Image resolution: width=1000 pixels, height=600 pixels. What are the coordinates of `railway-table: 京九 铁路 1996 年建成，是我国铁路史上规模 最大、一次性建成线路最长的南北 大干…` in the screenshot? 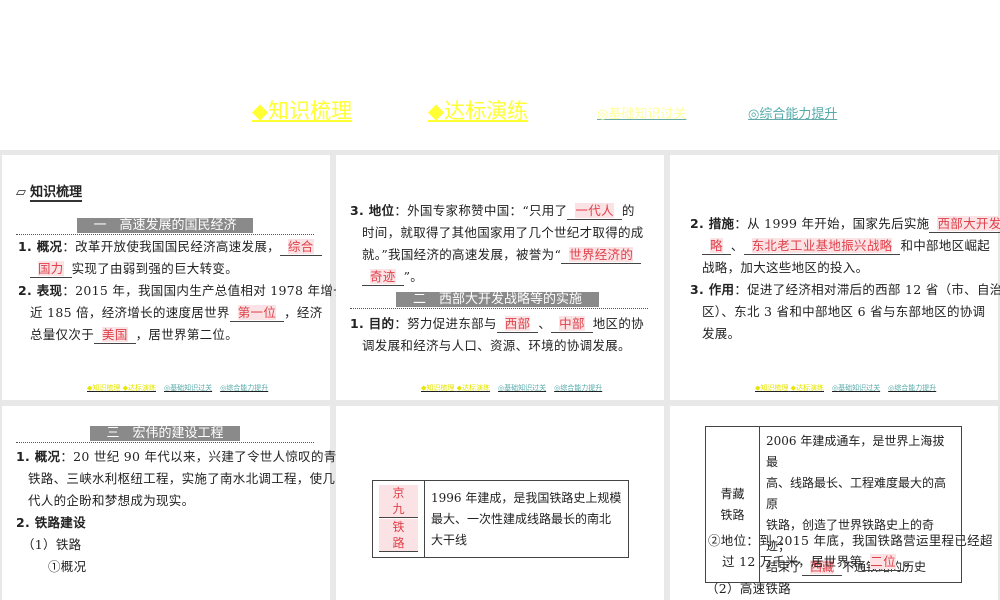 It's located at (500, 519).